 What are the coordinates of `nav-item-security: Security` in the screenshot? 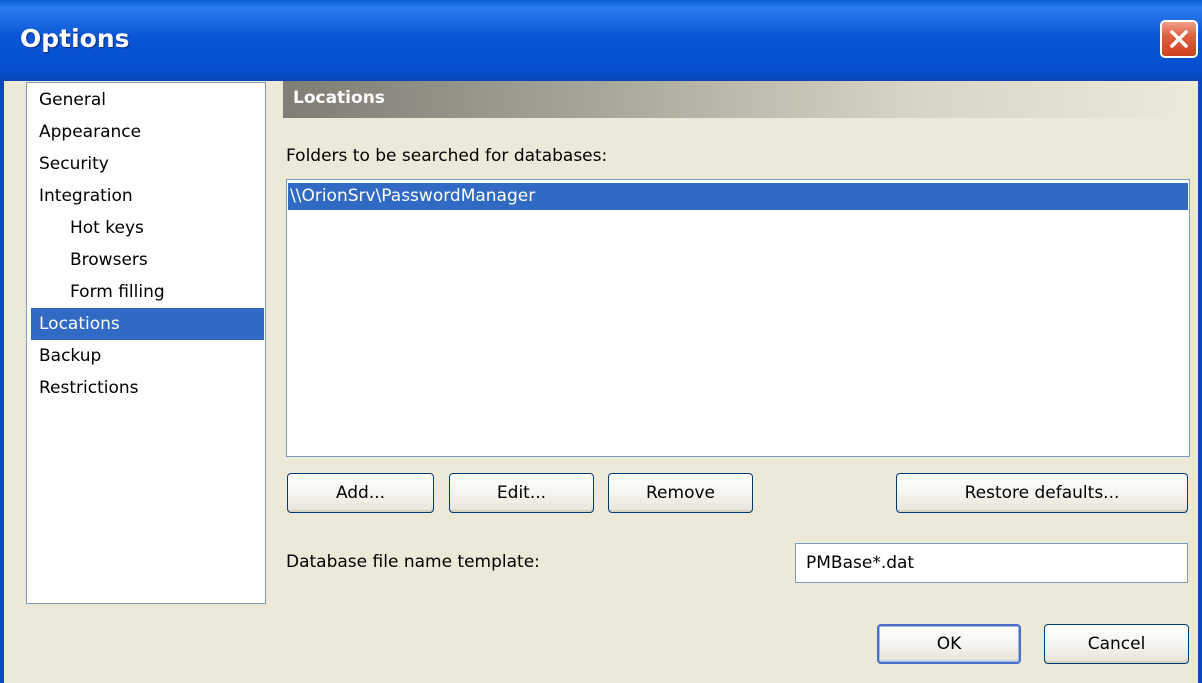 It's located at (147, 164).